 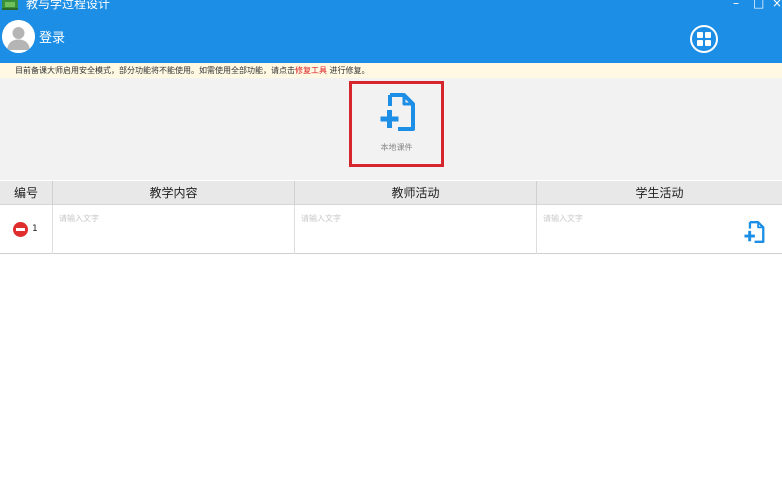 I want to click on teacher-activity-input, so click(x=411, y=218).